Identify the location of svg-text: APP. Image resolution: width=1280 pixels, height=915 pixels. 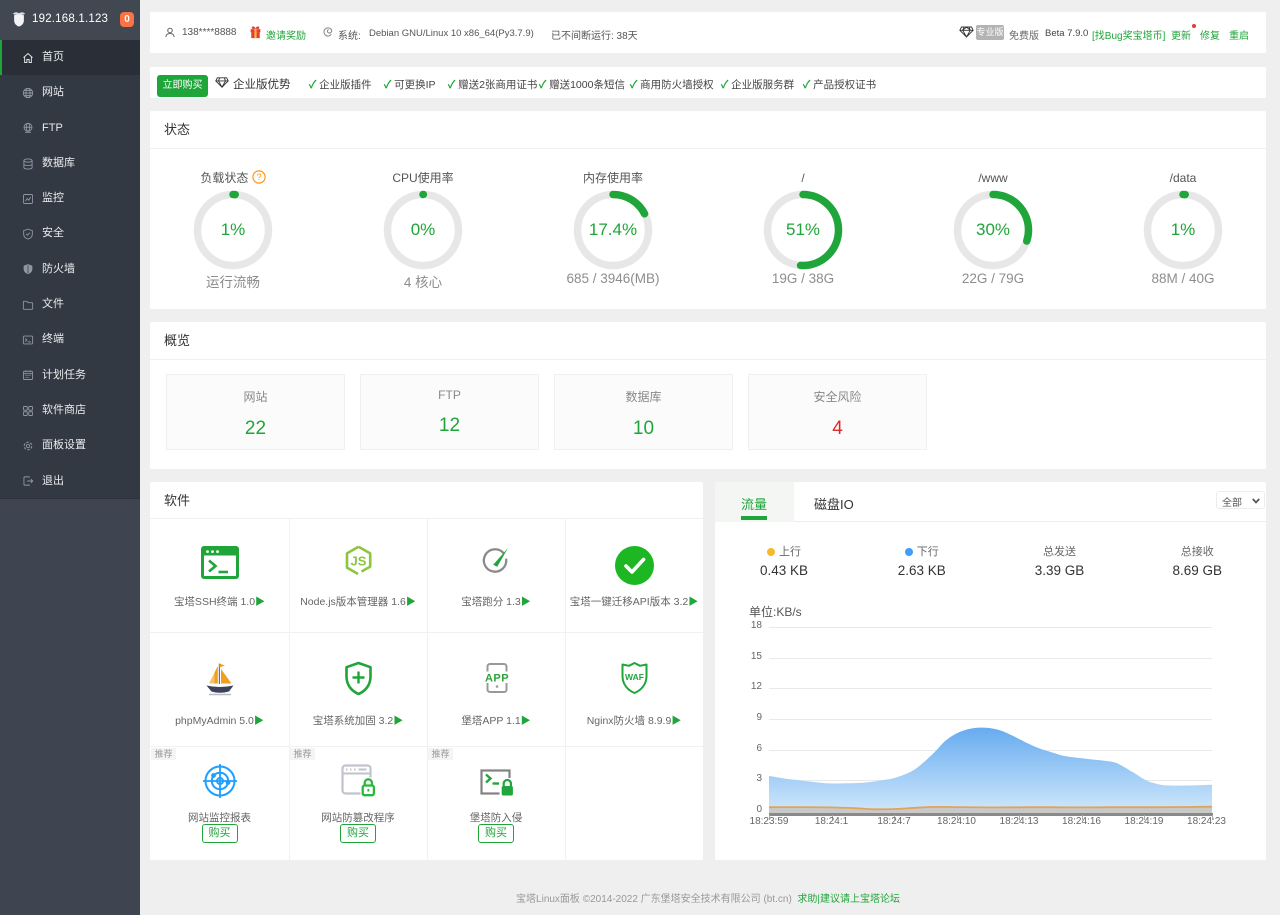
(497, 679).